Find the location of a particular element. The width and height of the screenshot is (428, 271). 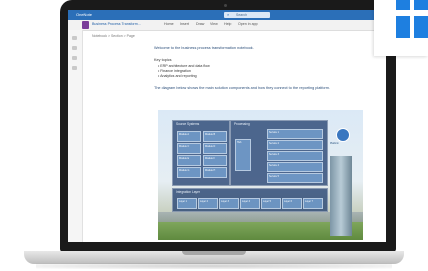

bullet-1: • ERP architecture and data flow is located at coordinates (184, 66).